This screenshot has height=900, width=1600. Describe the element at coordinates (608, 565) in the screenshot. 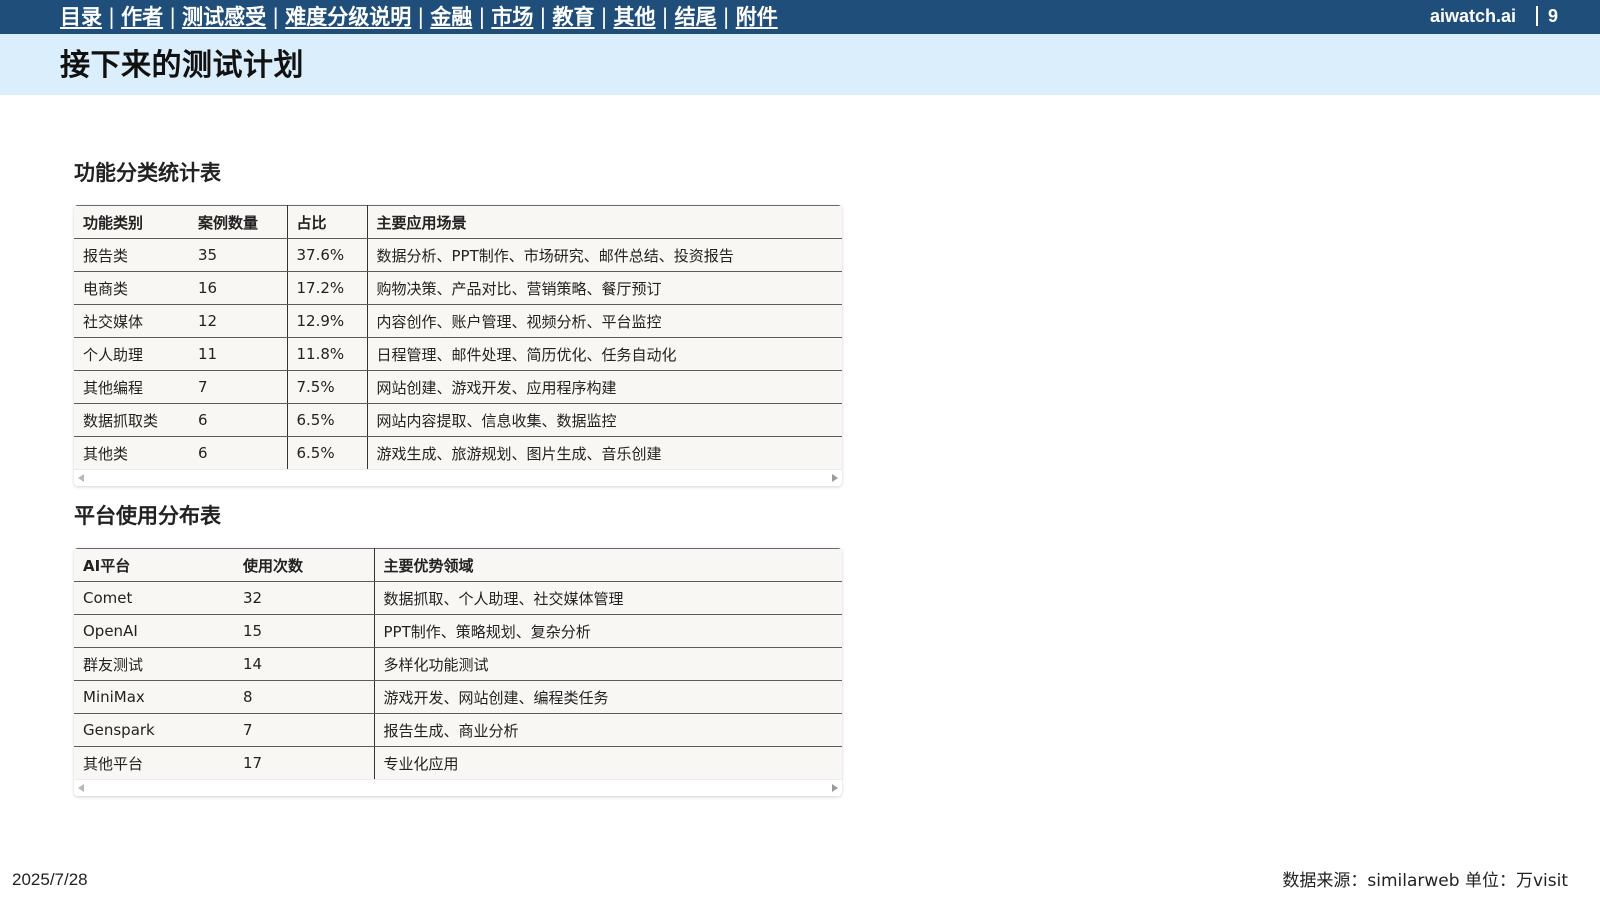

I see `column-header: 主要优势领域` at that location.